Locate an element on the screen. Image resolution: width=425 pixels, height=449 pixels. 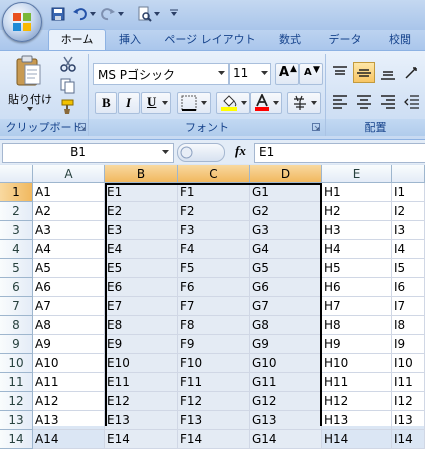
row-header: 9 is located at coordinates (16, 344).